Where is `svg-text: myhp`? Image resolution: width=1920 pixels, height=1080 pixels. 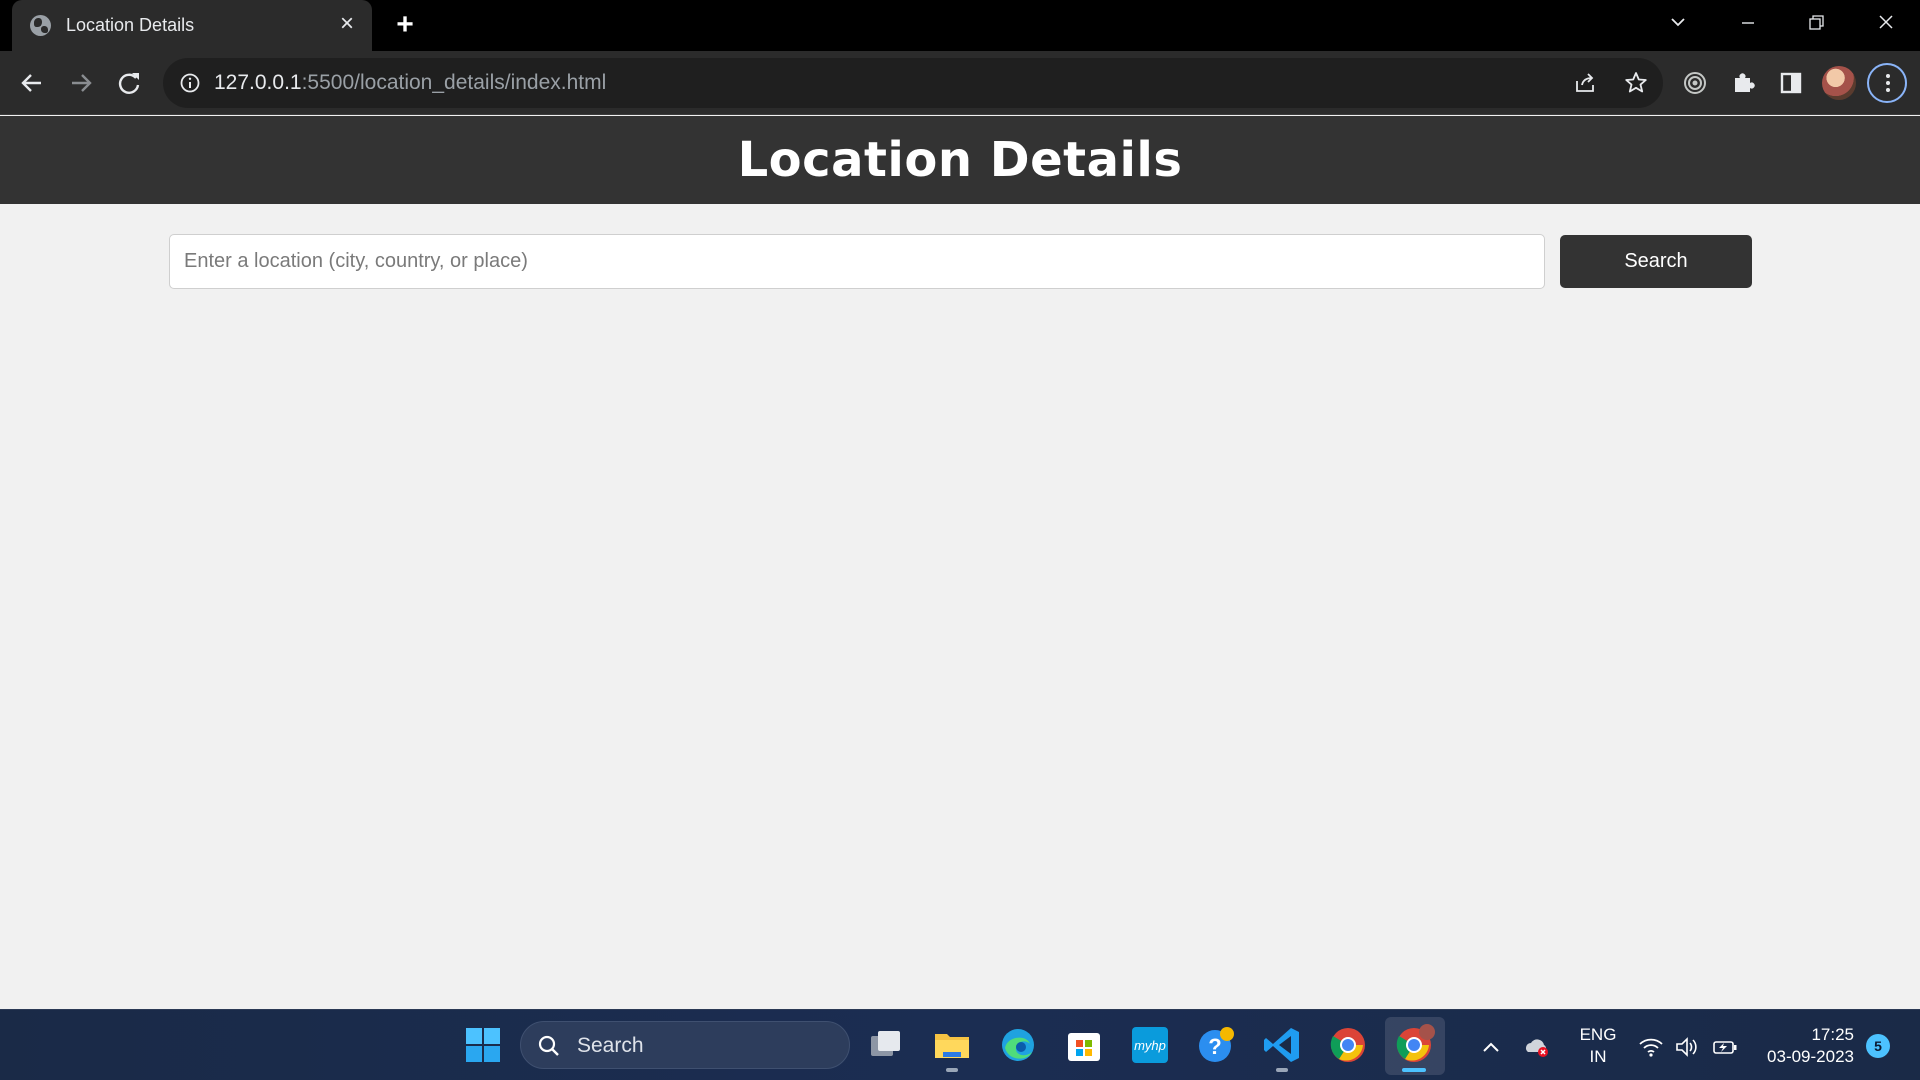 svg-text: myhp is located at coordinates (1150, 1045).